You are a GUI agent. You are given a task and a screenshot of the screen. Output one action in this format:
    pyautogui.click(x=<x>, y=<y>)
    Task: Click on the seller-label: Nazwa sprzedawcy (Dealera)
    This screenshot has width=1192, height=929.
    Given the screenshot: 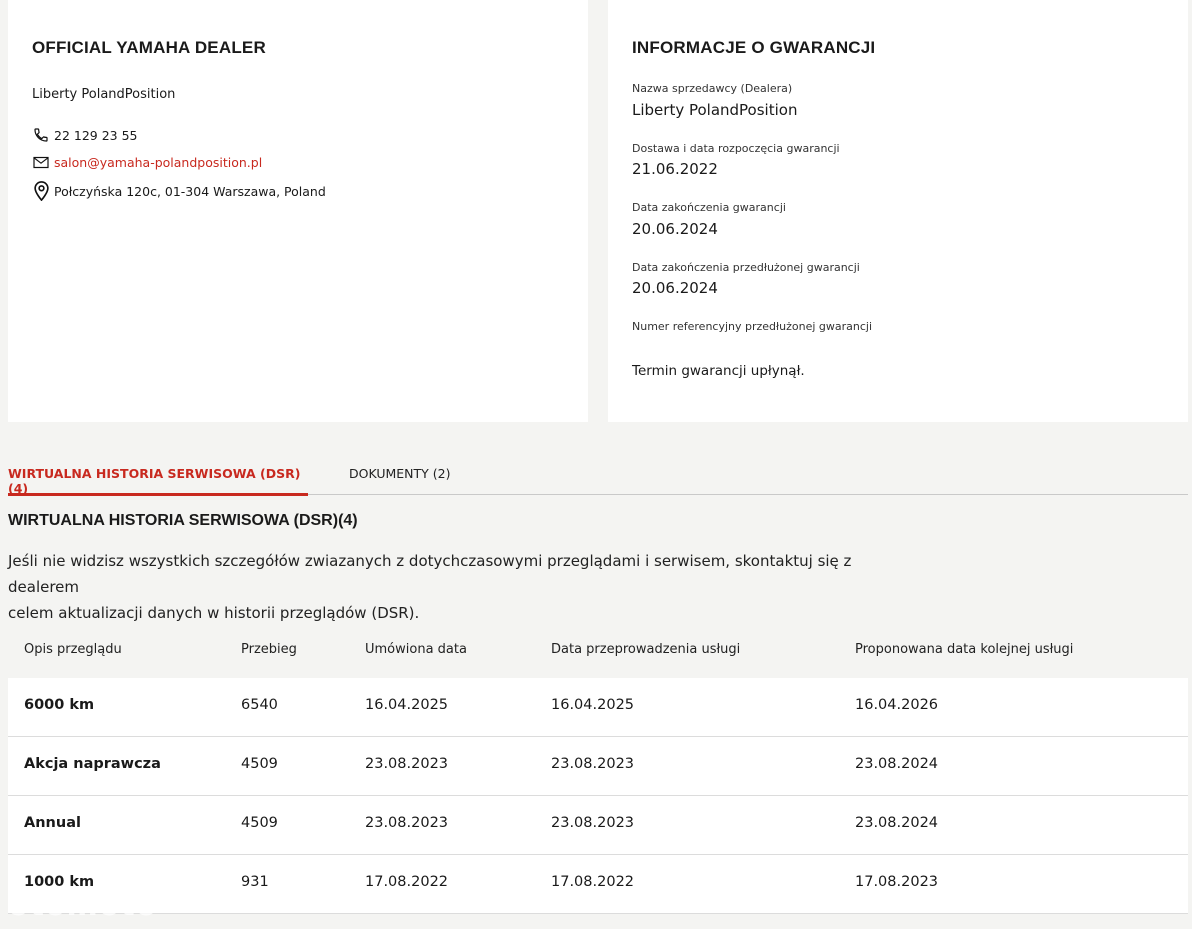 What is the action you would take?
    pyautogui.click(x=712, y=88)
    